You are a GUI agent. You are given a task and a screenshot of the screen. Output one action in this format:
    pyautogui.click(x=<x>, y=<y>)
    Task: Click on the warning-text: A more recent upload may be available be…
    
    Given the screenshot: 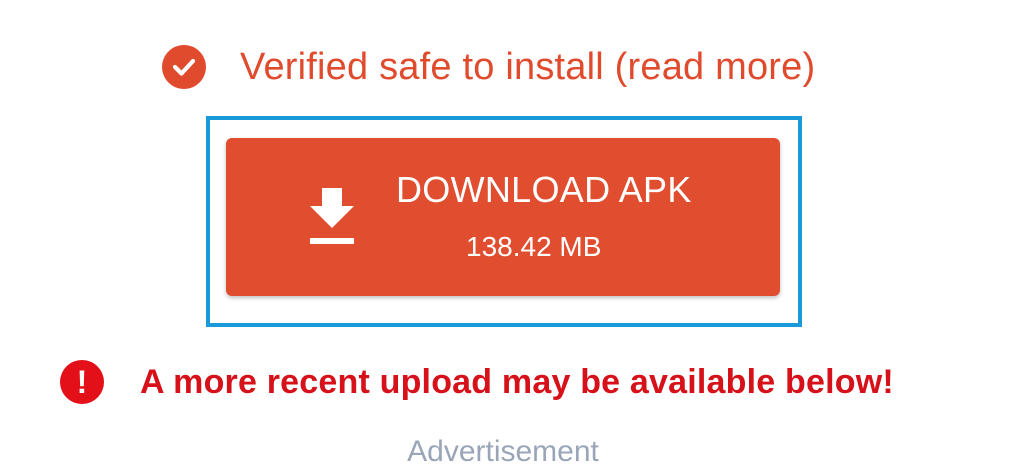 What is the action you would take?
    pyautogui.click(x=517, y=382)
    